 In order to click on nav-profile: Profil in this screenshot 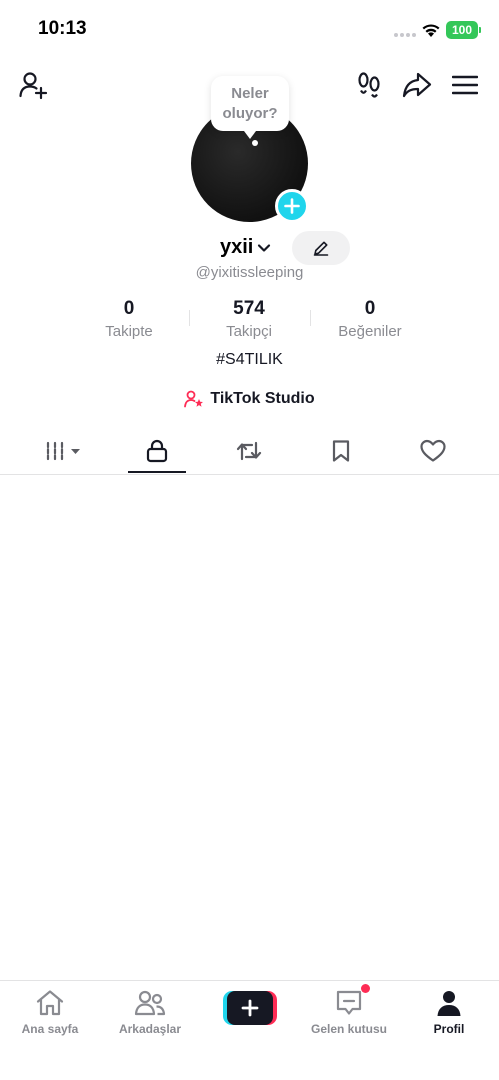, I will do `click(449, 1011)`.